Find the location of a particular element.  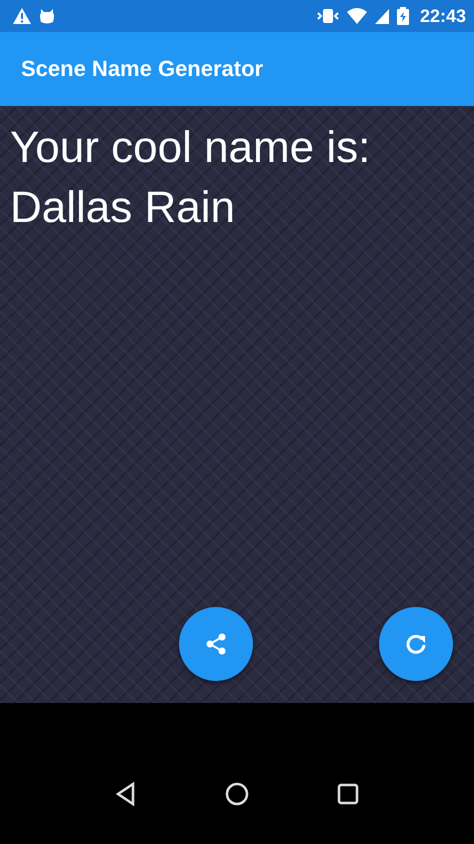

share-button is located at coordinates (216, 644).